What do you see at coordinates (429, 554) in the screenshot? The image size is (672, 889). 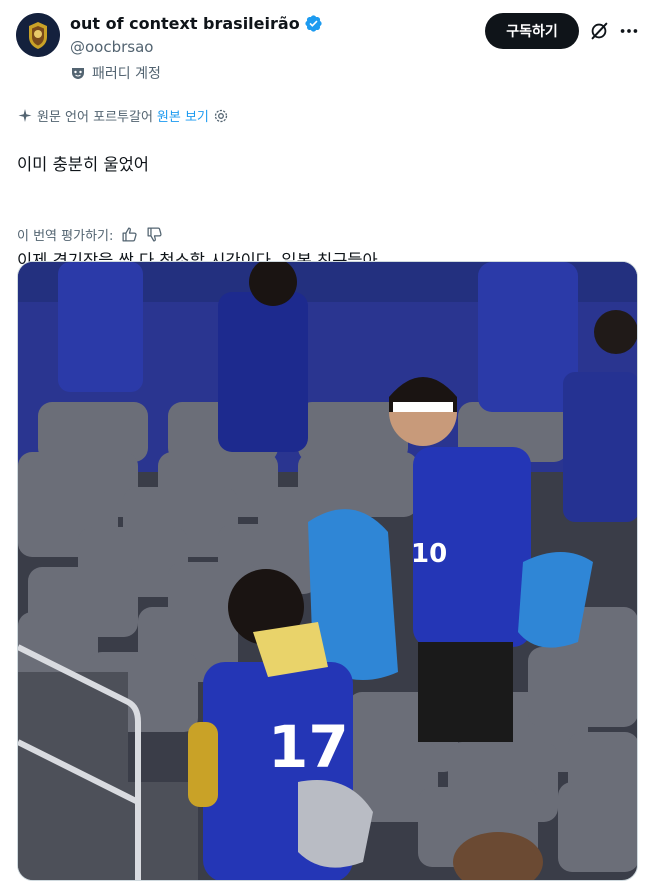 I see `jersey-number-front: 10` at bounding box center [429, 554].